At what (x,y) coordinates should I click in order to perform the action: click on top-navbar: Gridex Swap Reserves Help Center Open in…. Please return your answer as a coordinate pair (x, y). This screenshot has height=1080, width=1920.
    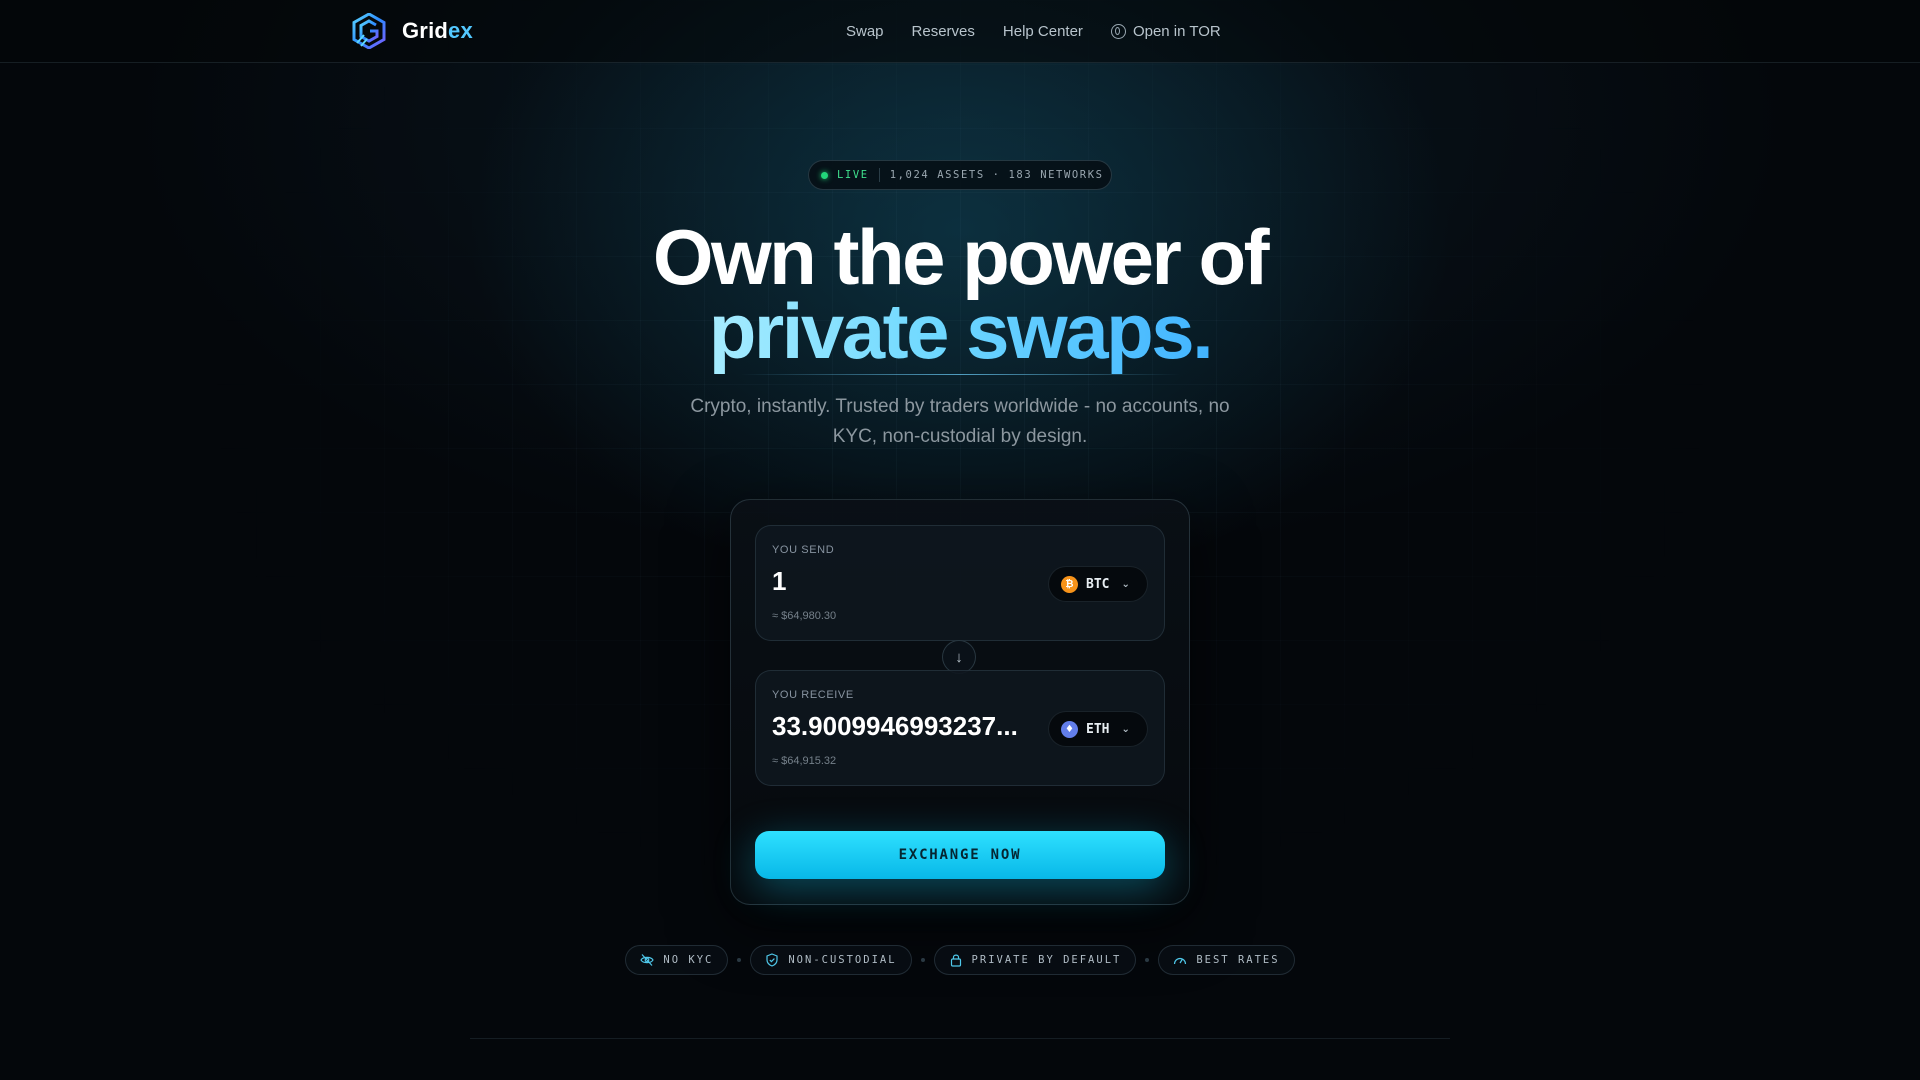
    Looking at the image, I should click on (960, 31).